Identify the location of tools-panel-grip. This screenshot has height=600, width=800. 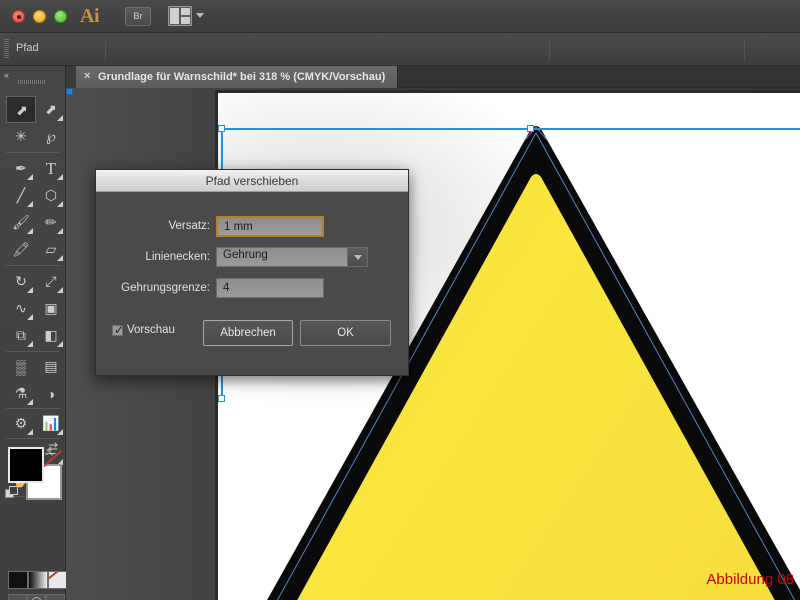
(32, 82).